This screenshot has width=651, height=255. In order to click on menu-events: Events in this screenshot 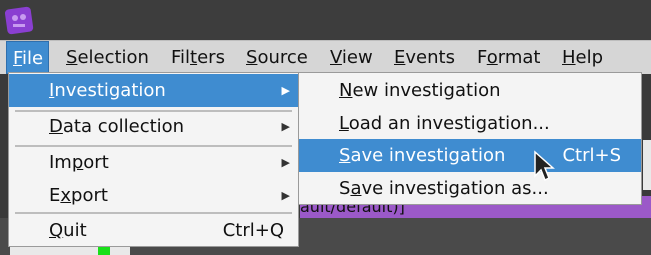, I will do `click(424, 57)`.